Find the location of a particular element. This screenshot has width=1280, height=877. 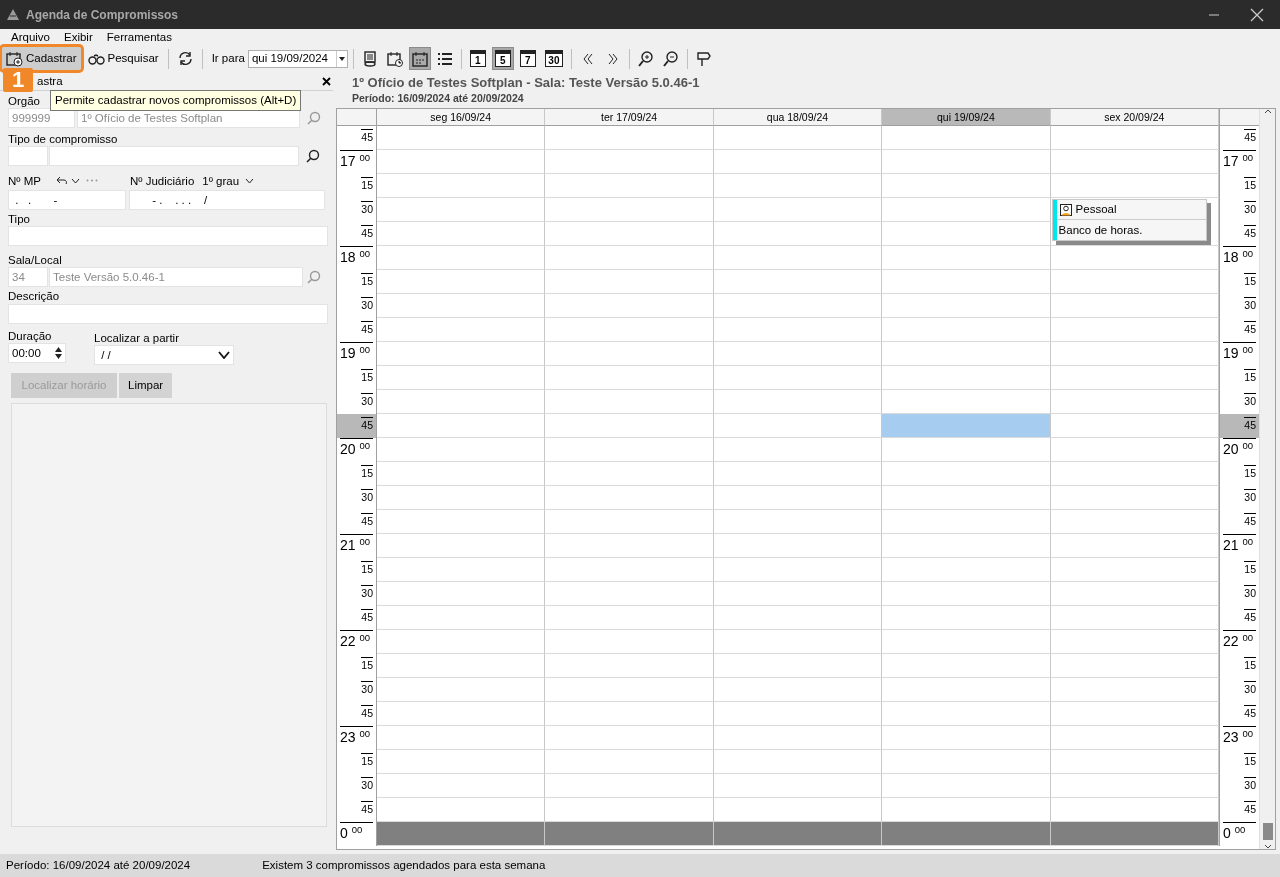

input-field: . . - is located at coordinates (67, 200).